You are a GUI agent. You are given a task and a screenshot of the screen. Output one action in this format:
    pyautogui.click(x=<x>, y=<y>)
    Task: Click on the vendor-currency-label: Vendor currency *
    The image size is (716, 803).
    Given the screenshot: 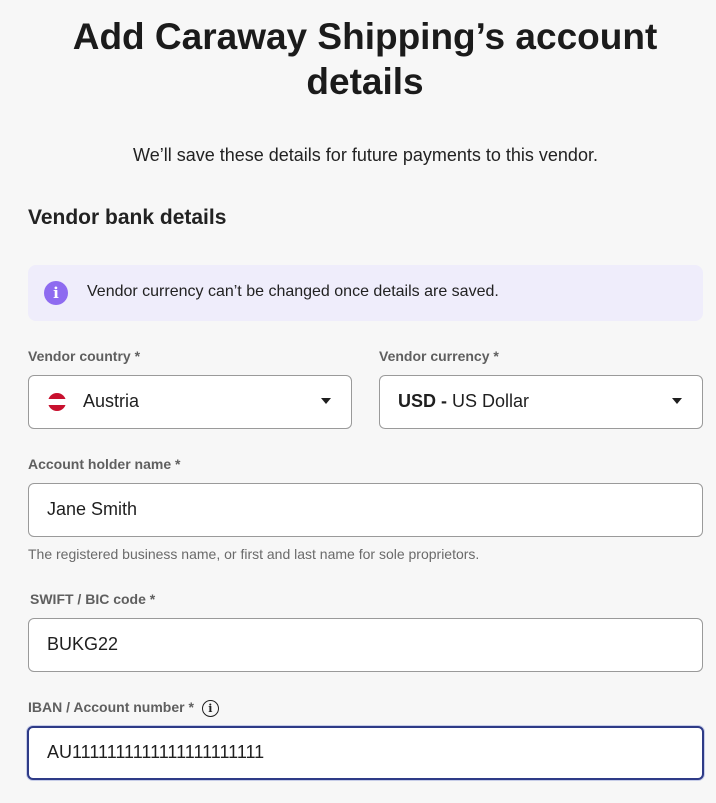 What is the action you would take?
    pyautogui.click(x=439, y=356)
    